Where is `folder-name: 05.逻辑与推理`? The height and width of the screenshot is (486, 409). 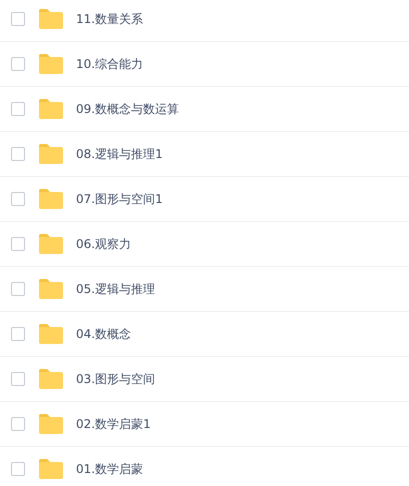
folder-name: 05.逻辑与推理 is located at coordinates (116, 289).